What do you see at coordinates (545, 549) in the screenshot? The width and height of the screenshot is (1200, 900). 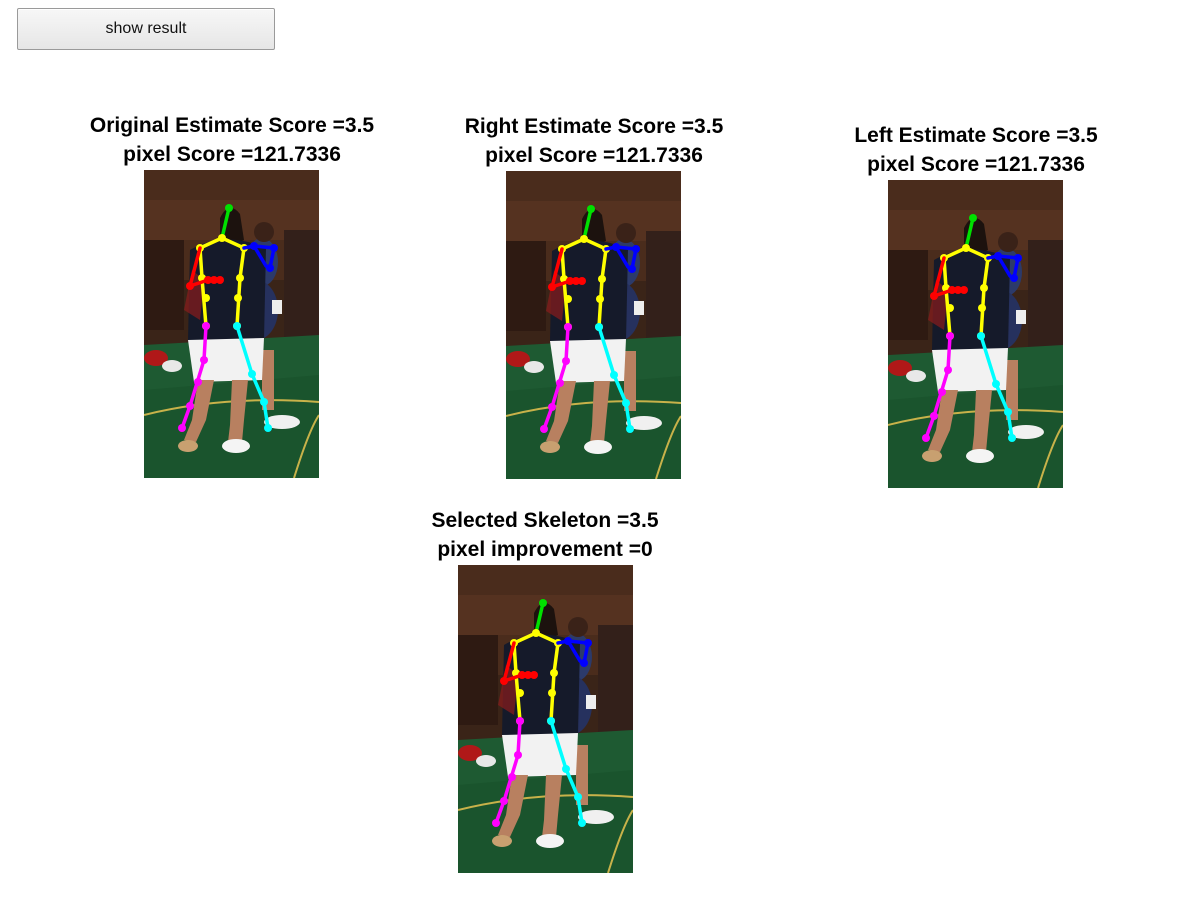 I see `pixel-improvement-text: pixel improvement =0` at bounding box center [545, 549].